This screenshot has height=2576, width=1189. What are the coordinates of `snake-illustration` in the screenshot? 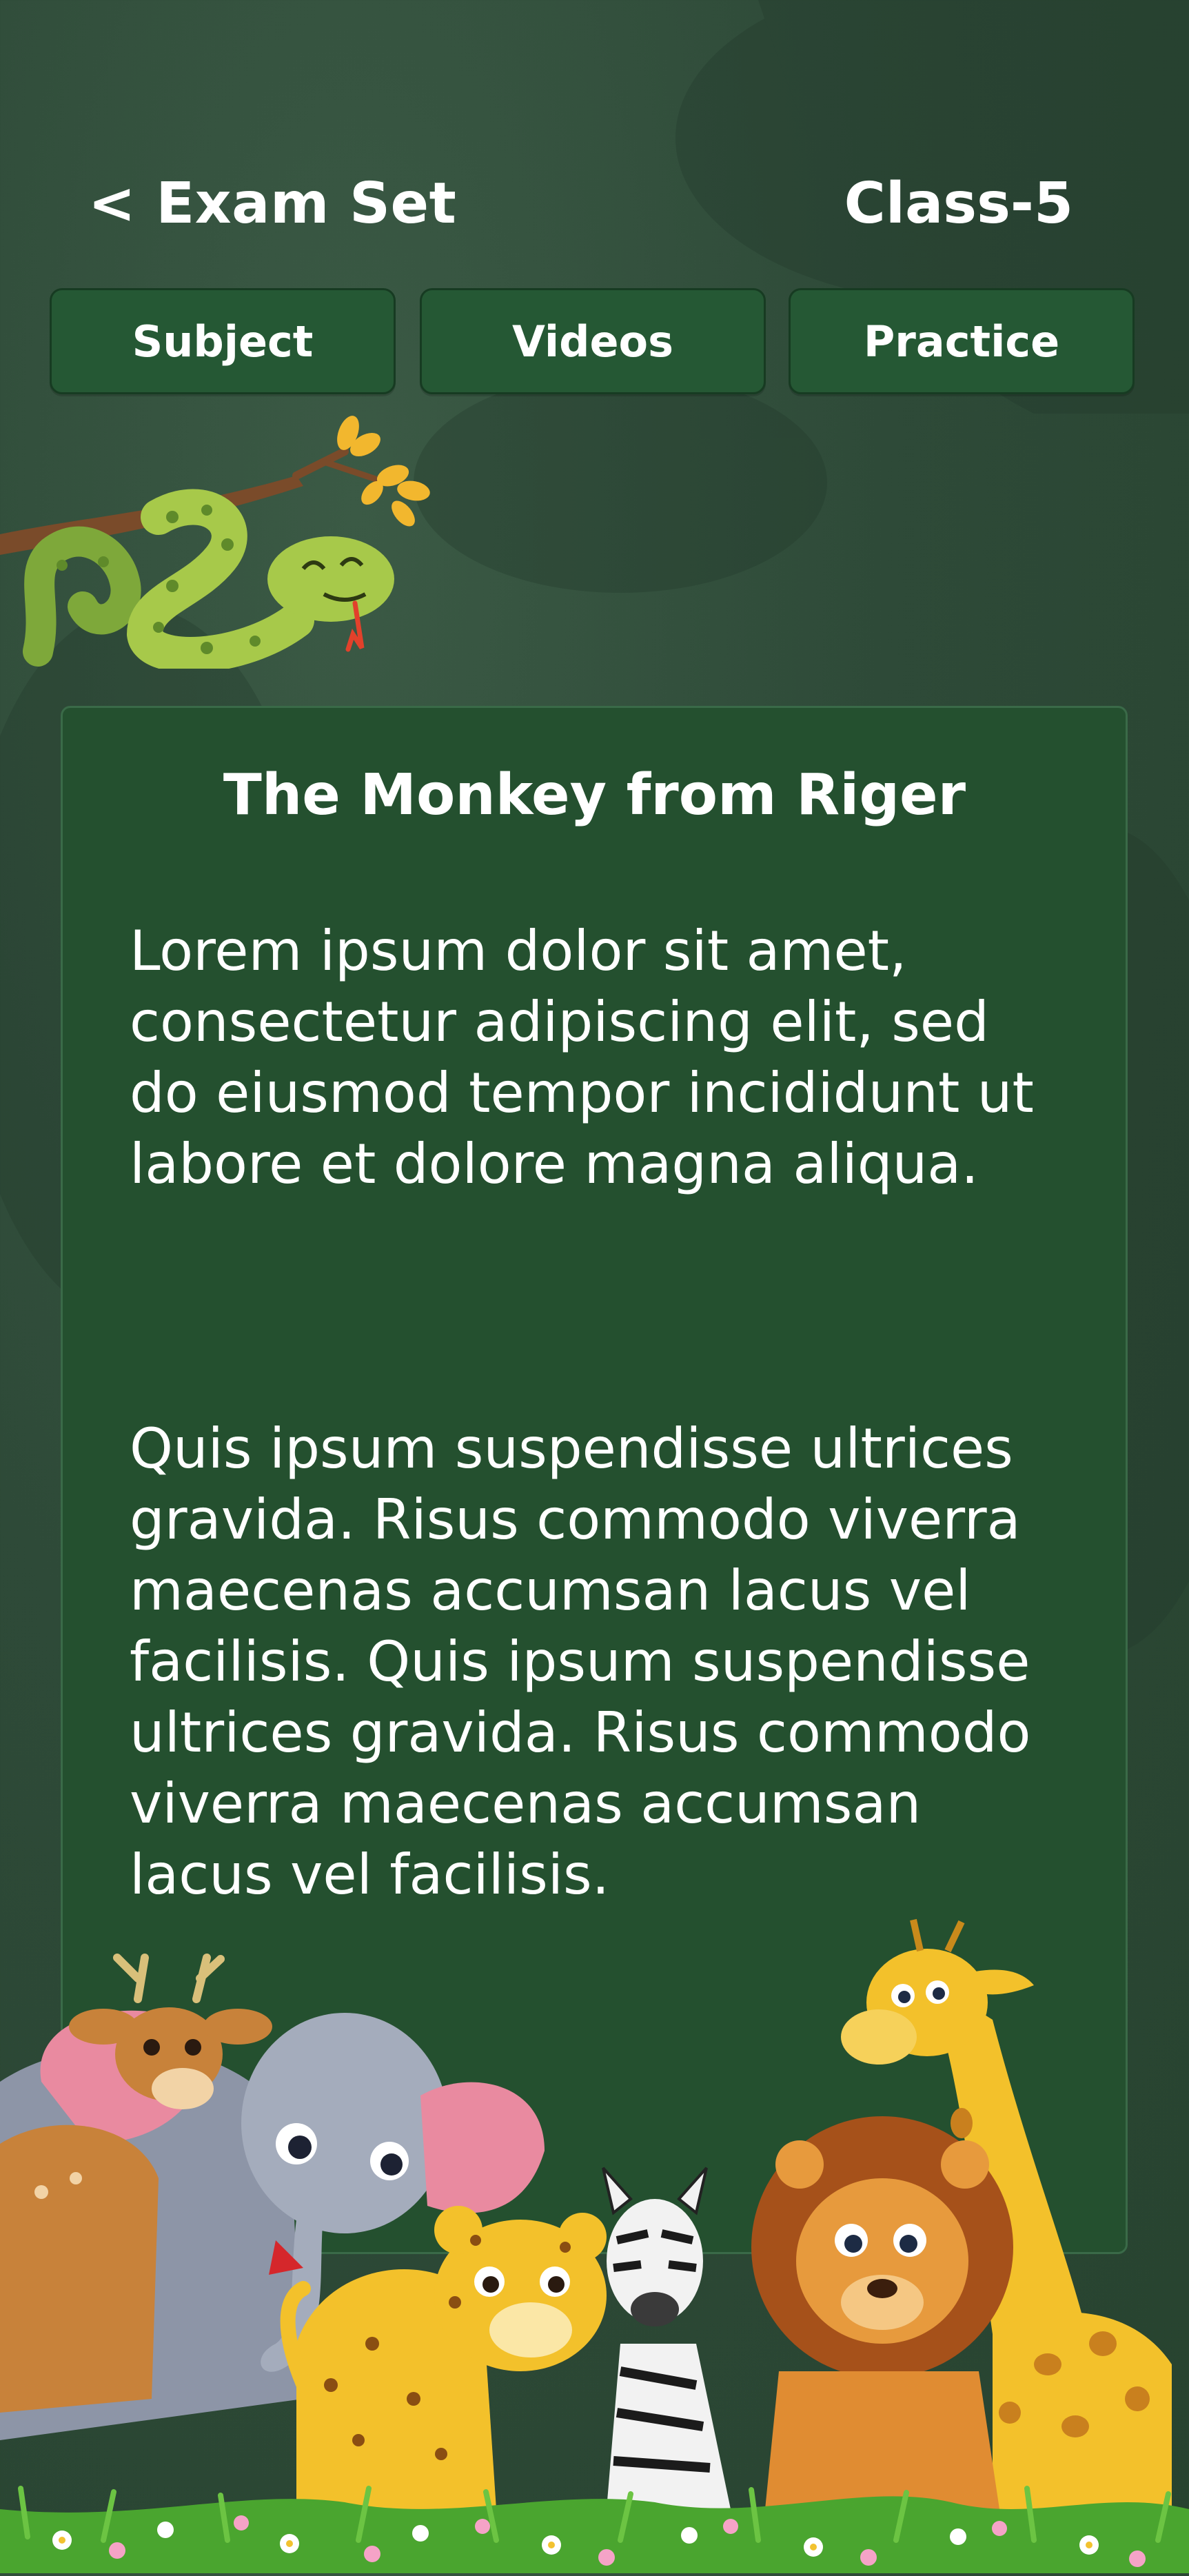 It's located at (227, 543).